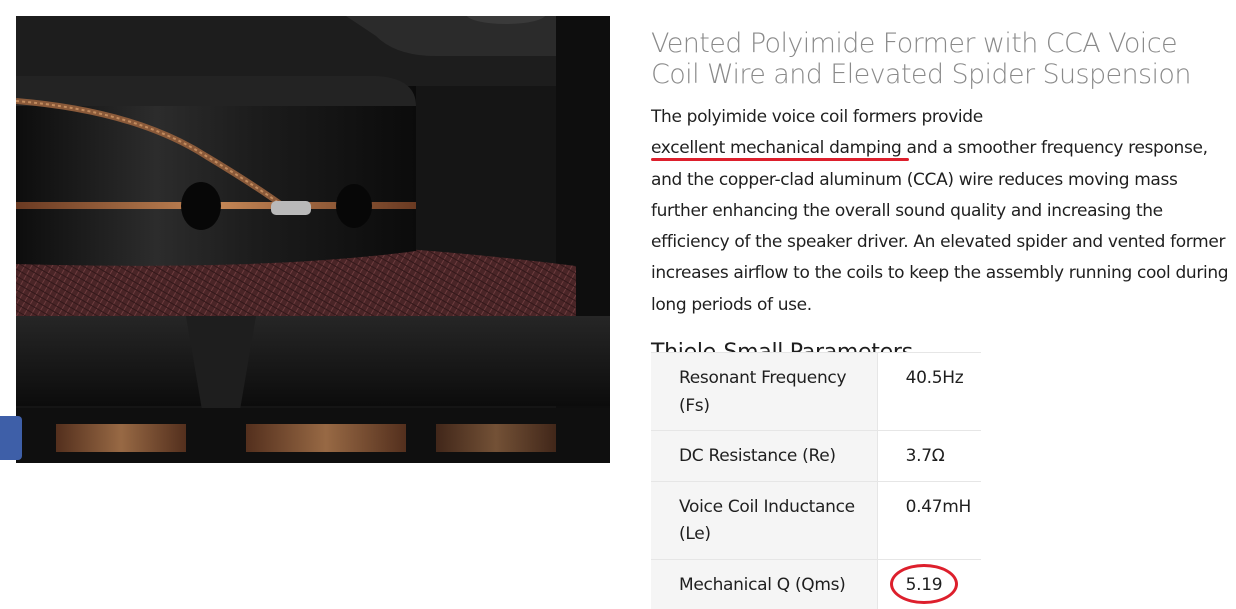 This screenshot has width=1236, height=609. Describe the element at coordinates (923, 583) in the screenshot. I see `circled-value: 5.19` at that location.